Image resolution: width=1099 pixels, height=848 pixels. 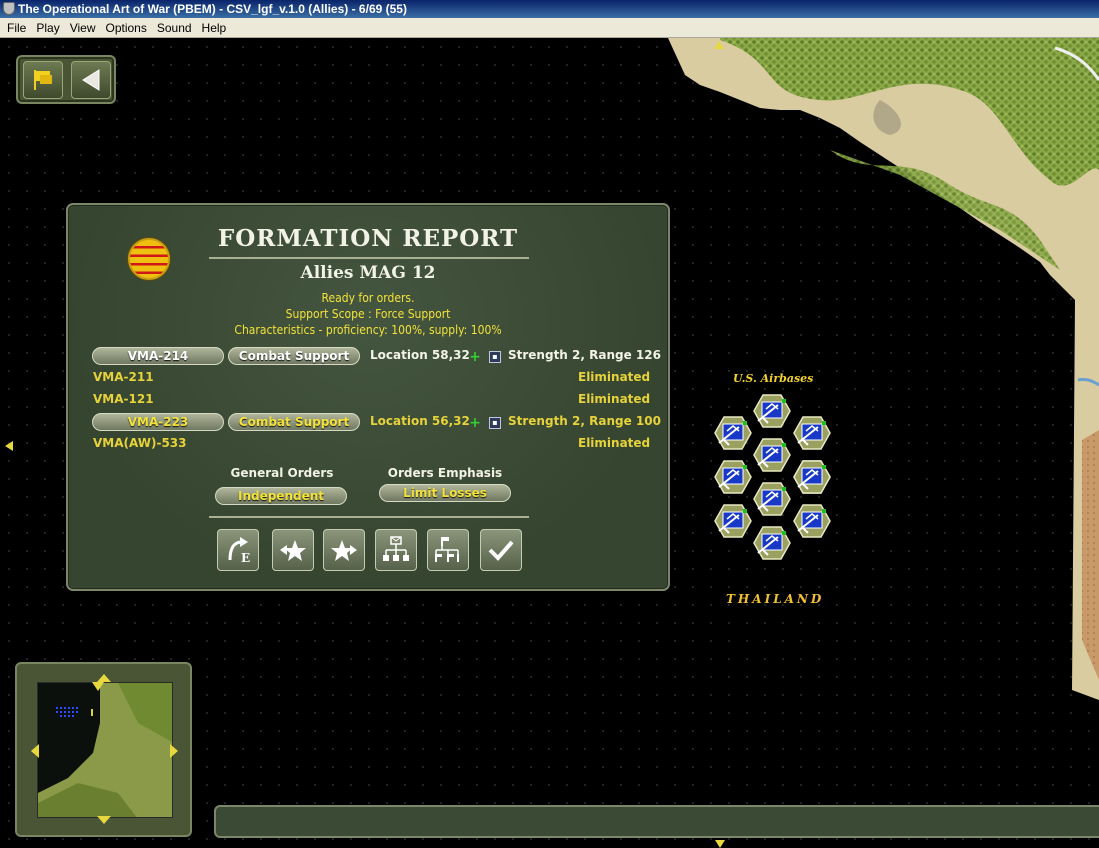 I want to click on unit-name-vma-121: VMA-121, so click(x=123, y=399).